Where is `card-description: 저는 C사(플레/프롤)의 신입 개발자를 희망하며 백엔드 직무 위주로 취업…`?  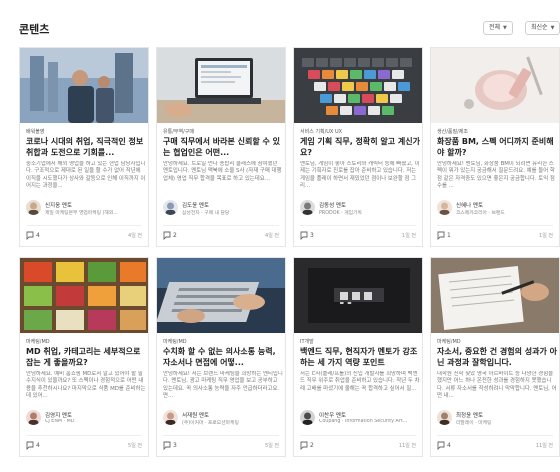 card-description: 저는 C사(플레/프롤)의 신입 개발자를 희망하며 백엔드 직무 위주로 취업… is located at coordinates (360, 381).